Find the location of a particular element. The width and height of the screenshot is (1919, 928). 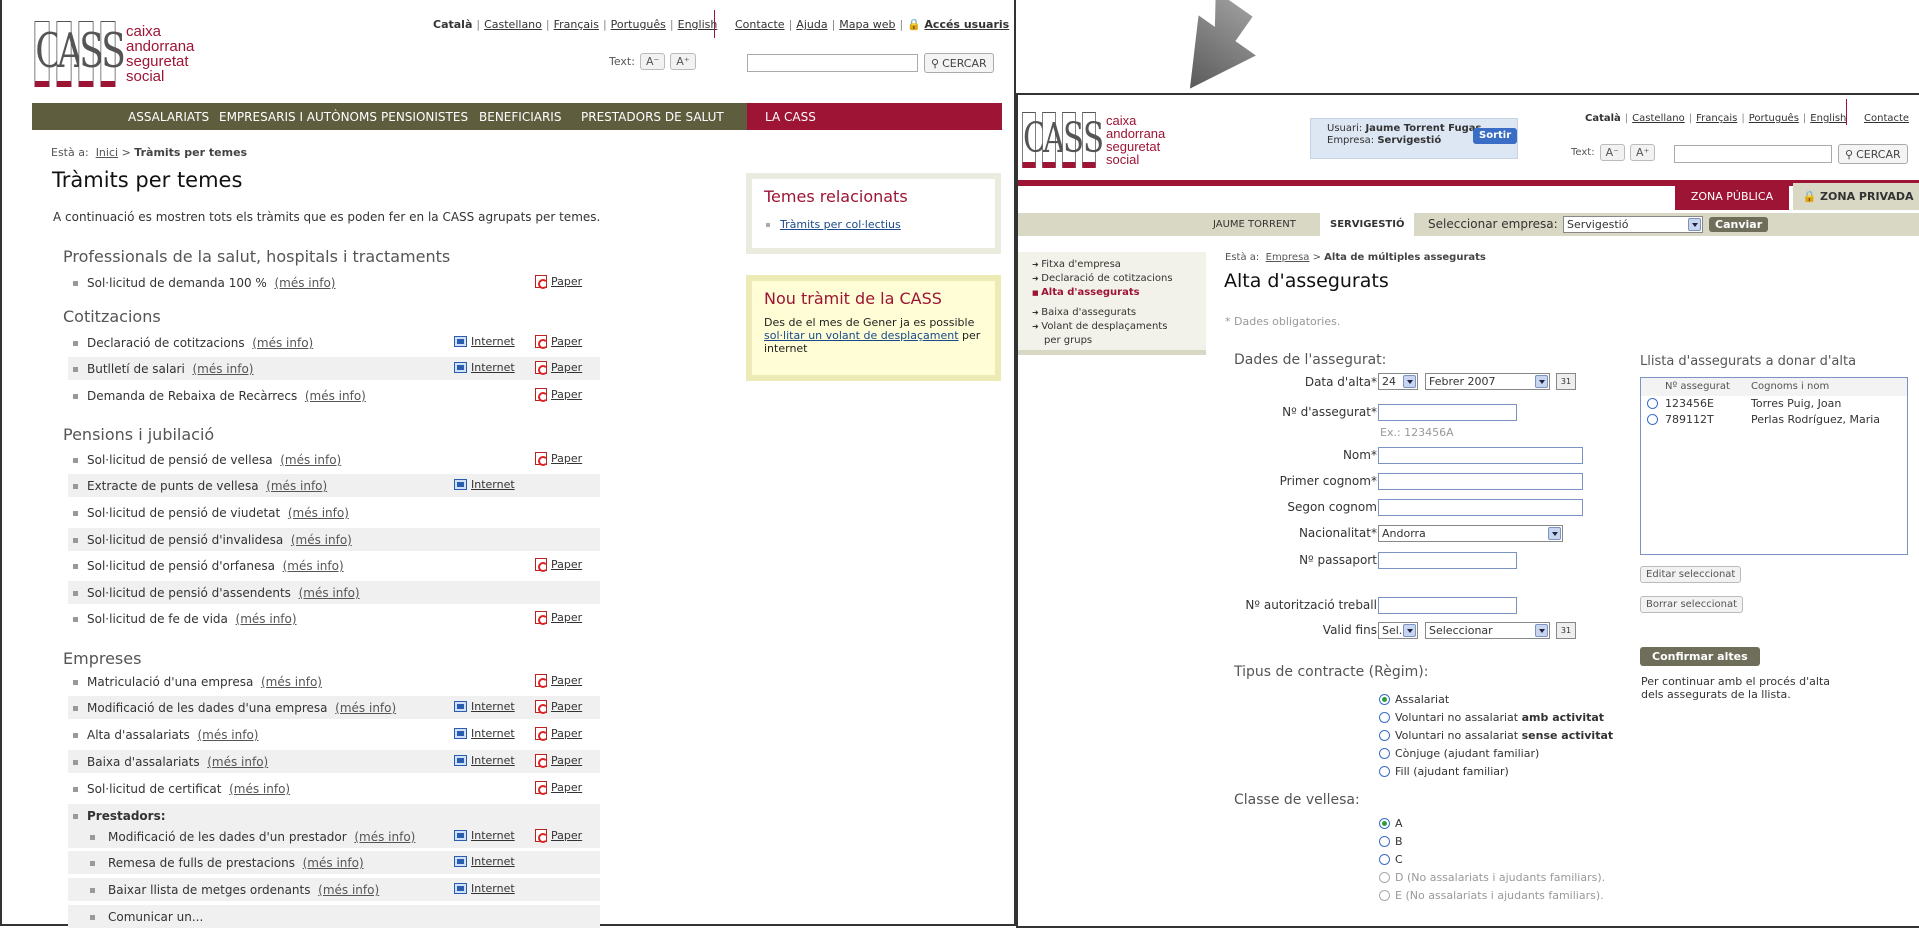

nav-assalariats: ASSALARIATS is located at coordinates (168, 117).